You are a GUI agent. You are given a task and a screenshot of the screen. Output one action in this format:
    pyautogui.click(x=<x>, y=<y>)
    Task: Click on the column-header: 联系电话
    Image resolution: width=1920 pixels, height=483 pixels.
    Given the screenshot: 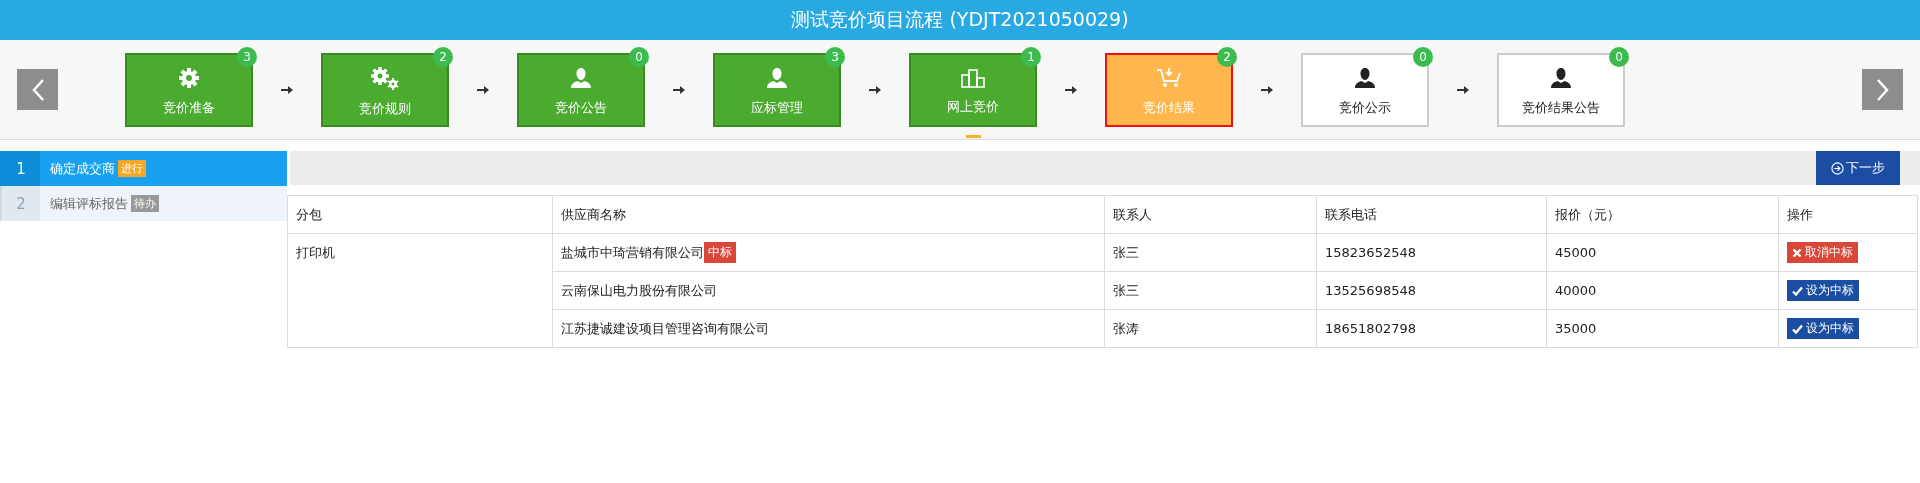 What is the action you would take?
    pyautogui.click(x=1431, y=214)
    